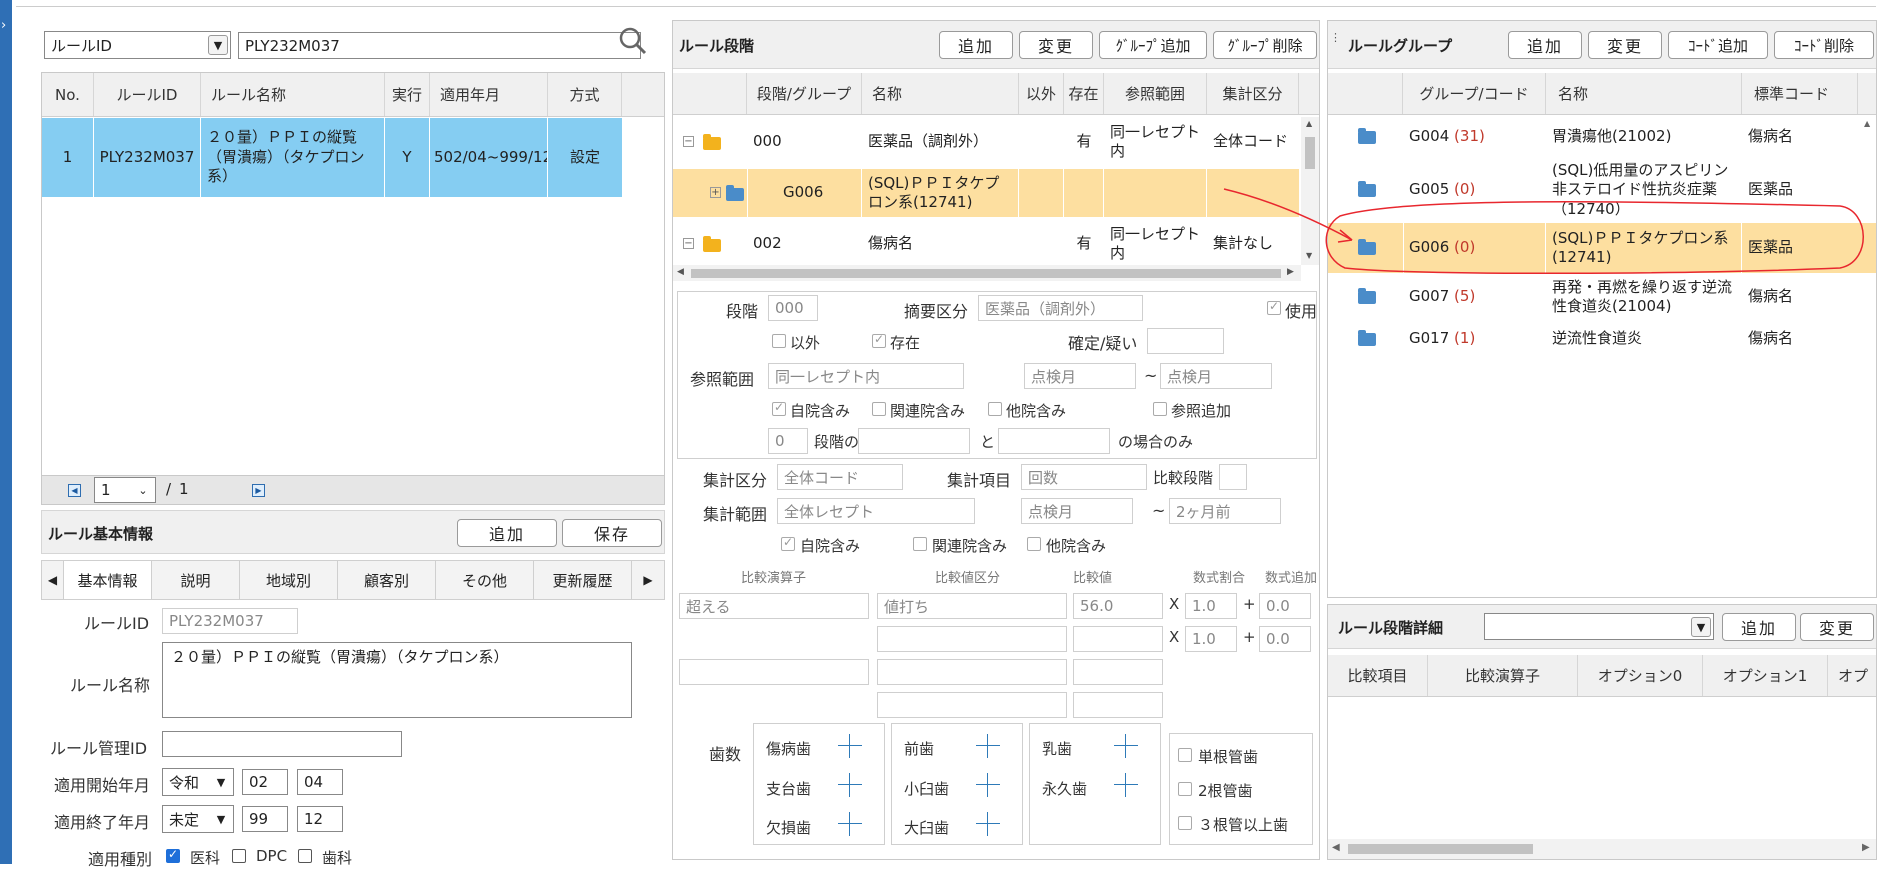 This screenshot has width=1882, height=870. I want to click on group-scrollbar: ▲, so click(1867, 177).